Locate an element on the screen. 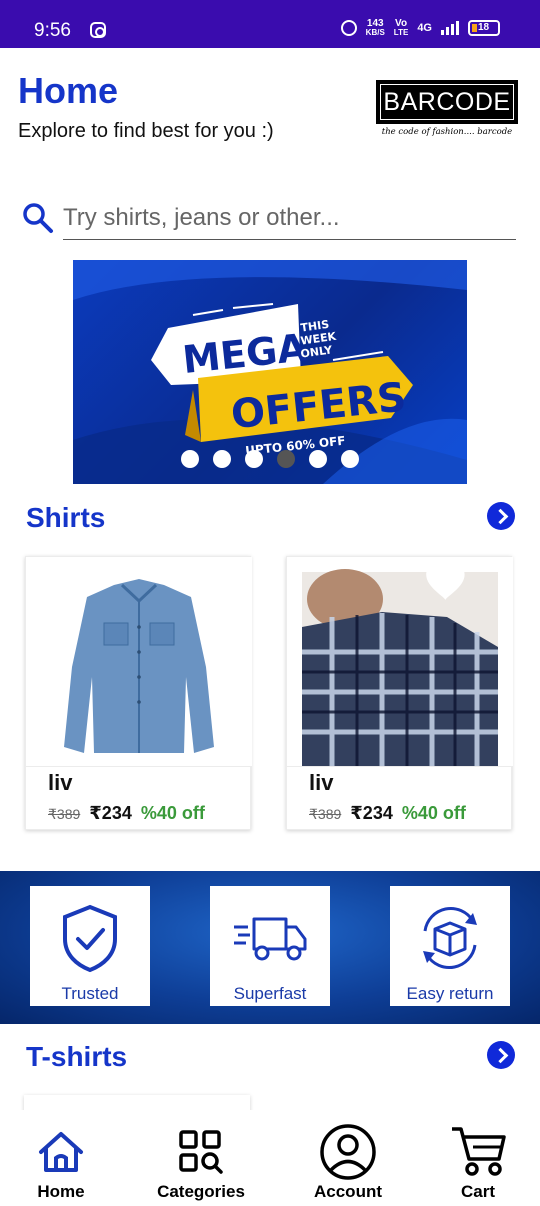  feature-superfast: Superfast is located at coordinates (270, 946).